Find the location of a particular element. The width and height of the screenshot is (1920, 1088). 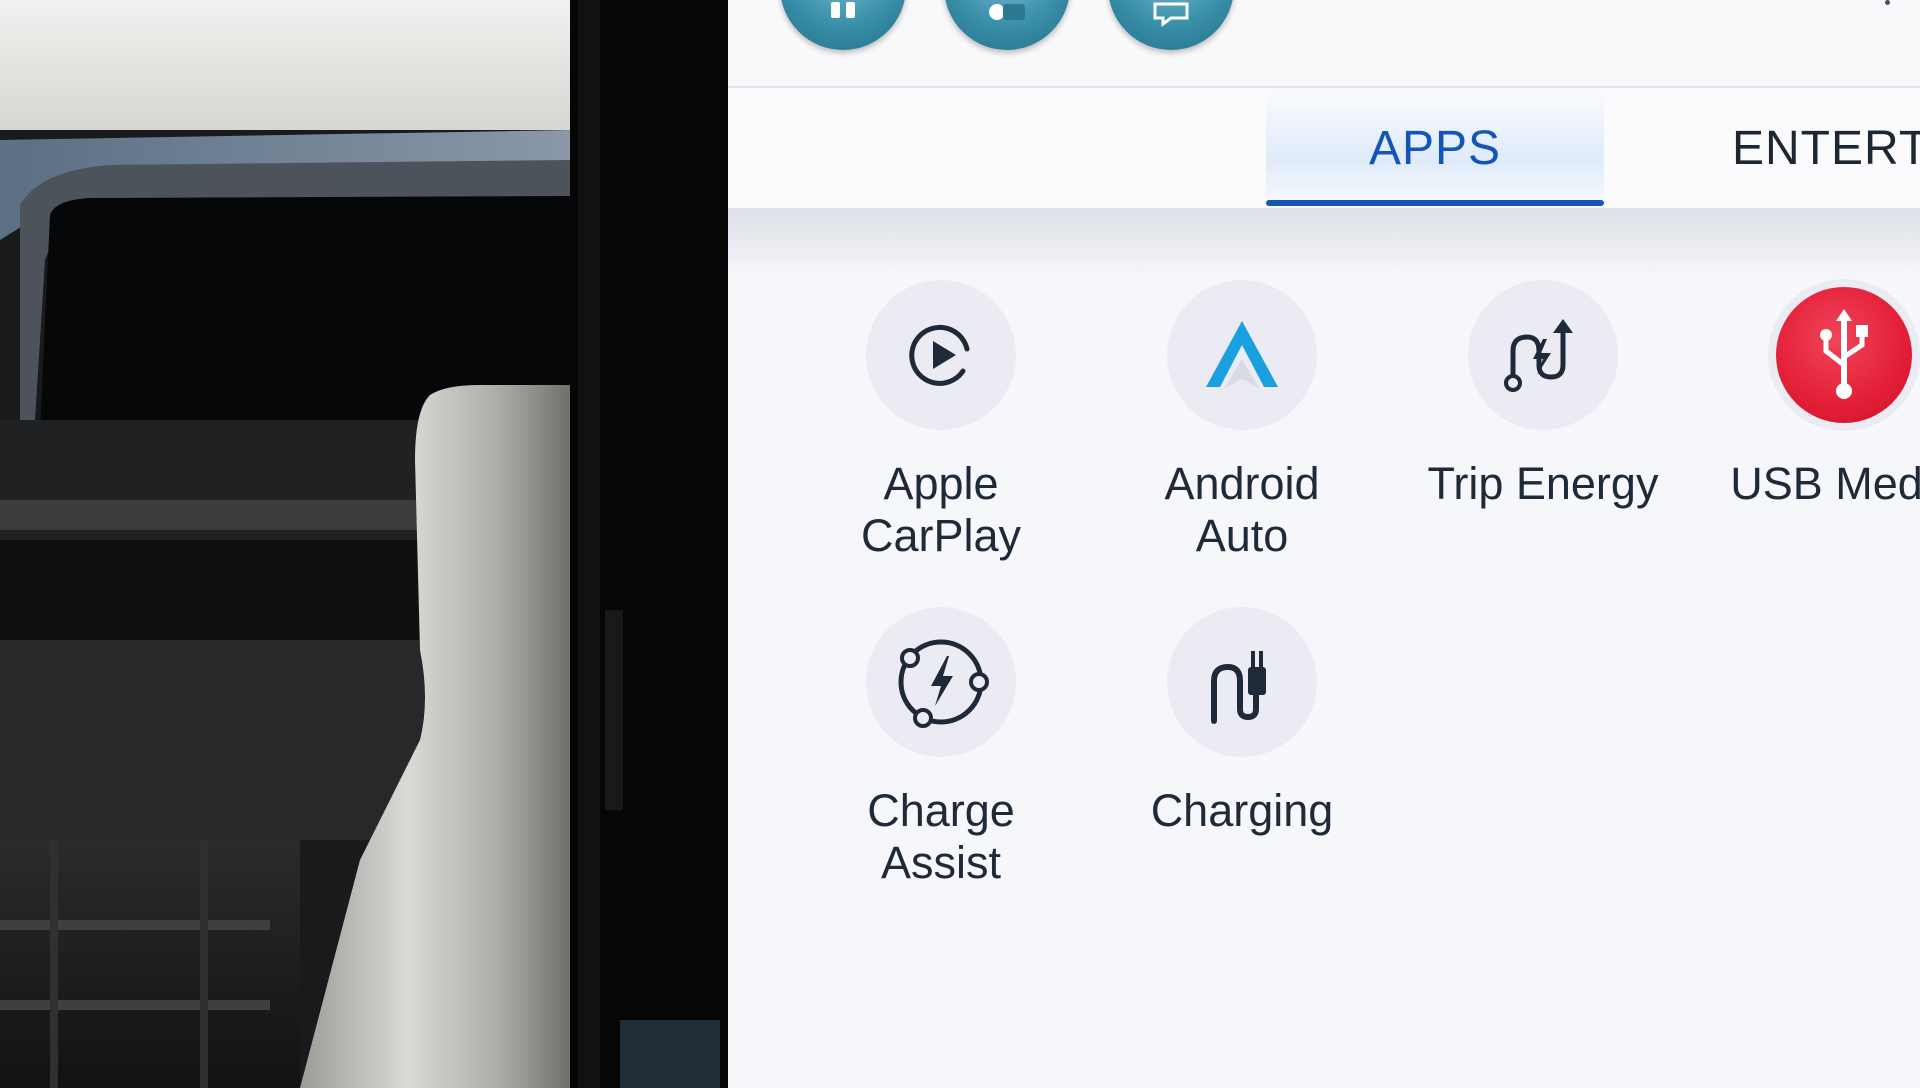

active-tab-indicator is located at coordinates (1435, 203).